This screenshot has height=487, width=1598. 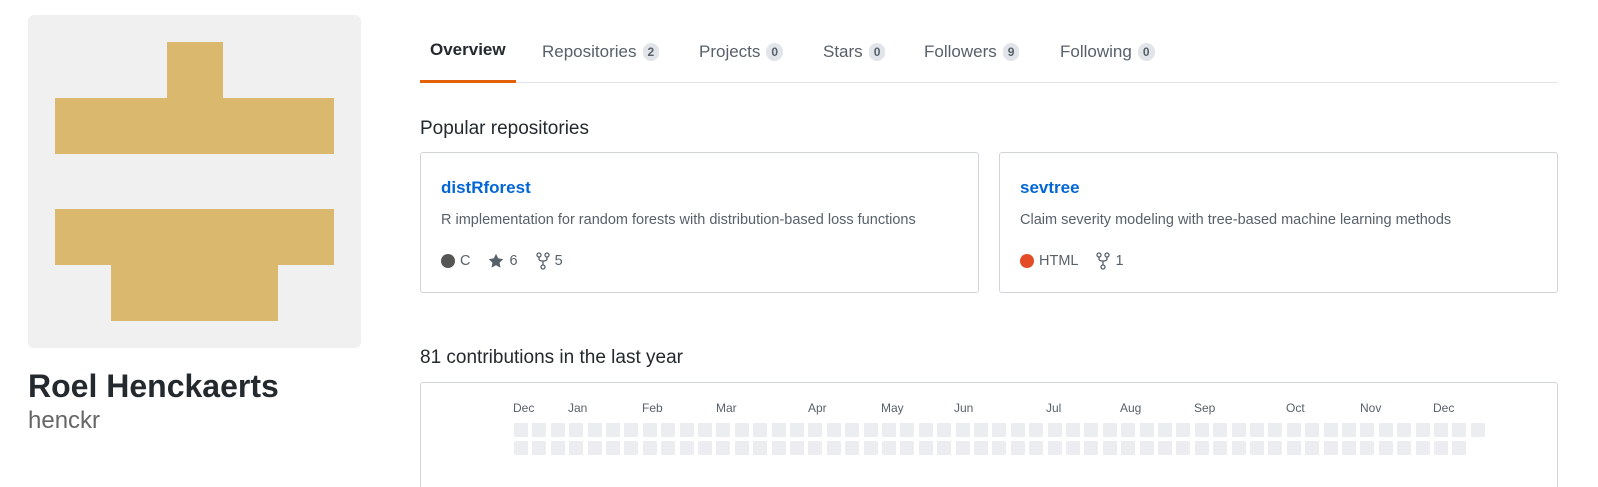 What do you see at coordinates (486, 188) in the screenshot?
I see `repo-name-link: distRforest` at bounding box center [486, 188].